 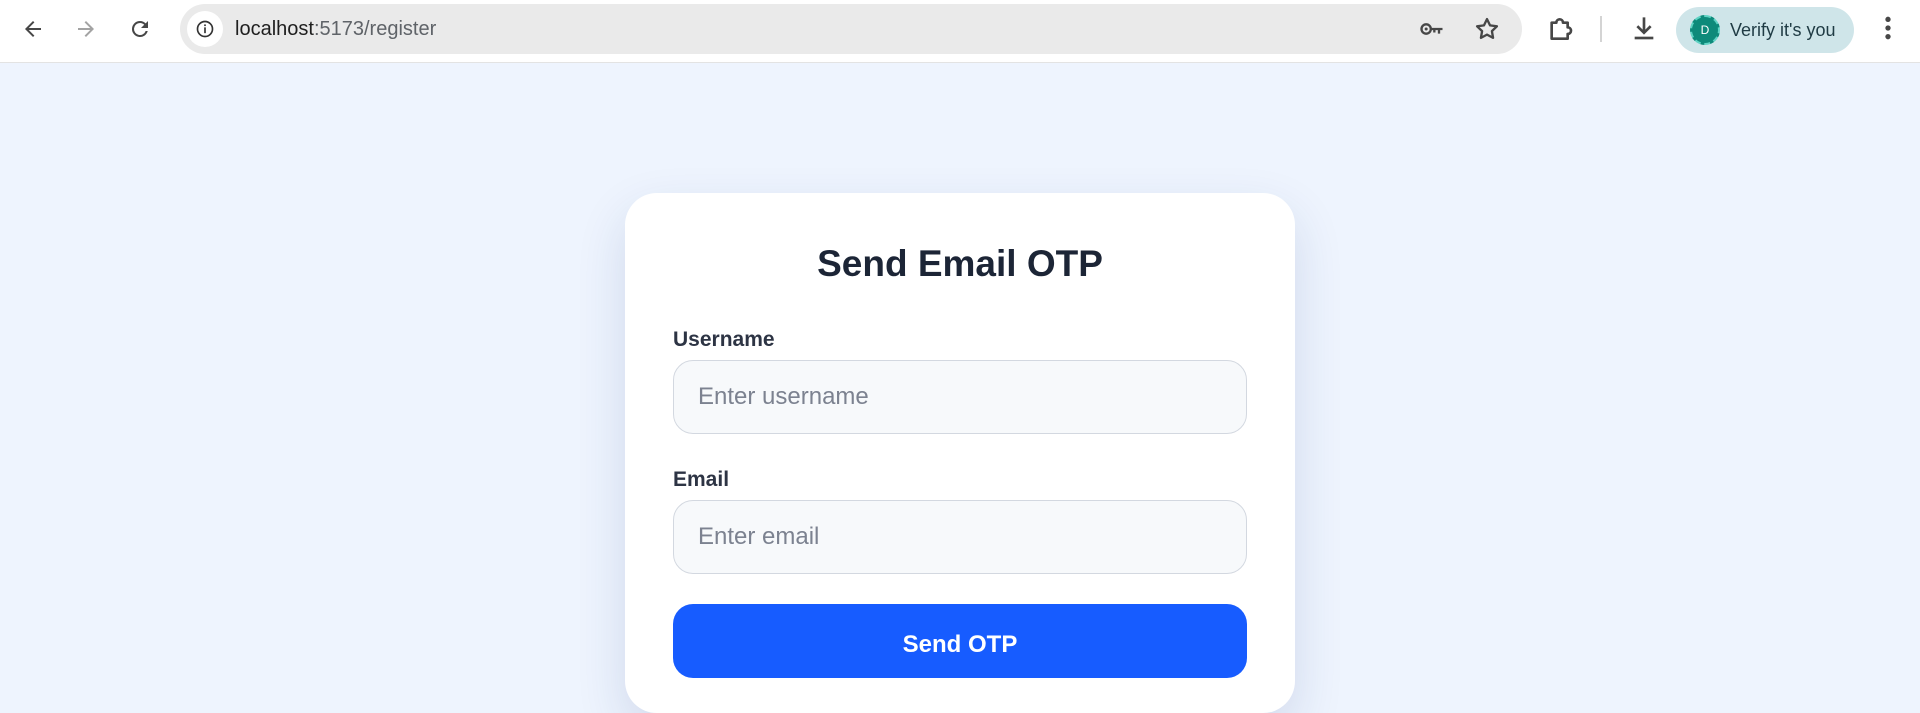 I want to click on reload-icon, so click(x=139, y=28).